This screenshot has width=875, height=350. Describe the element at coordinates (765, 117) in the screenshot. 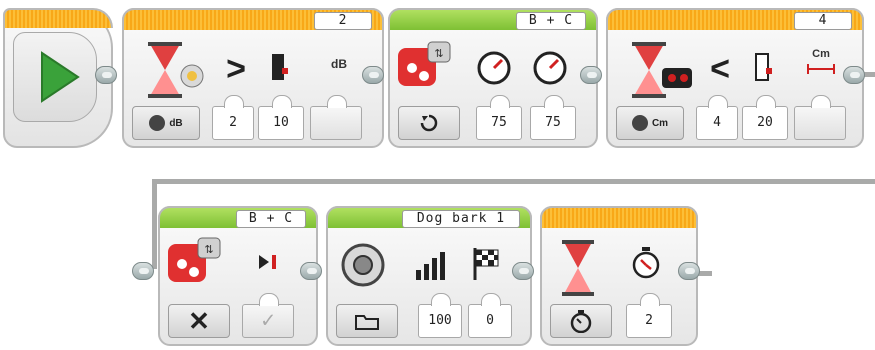

I see `wait-ultrasonic-param-threshold: 20` at that location.